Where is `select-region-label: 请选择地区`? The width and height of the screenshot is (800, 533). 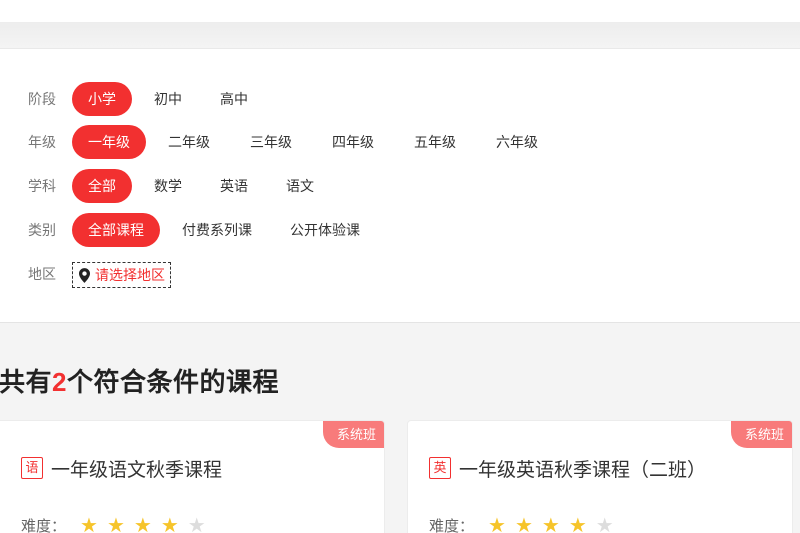 select-region-label: 请选择地区 is located at coordinates (130, 275).